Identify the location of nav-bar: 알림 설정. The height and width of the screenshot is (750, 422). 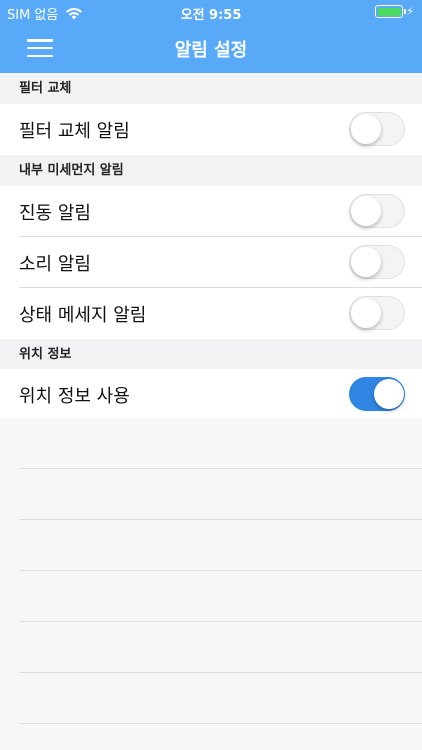
(211, 49).